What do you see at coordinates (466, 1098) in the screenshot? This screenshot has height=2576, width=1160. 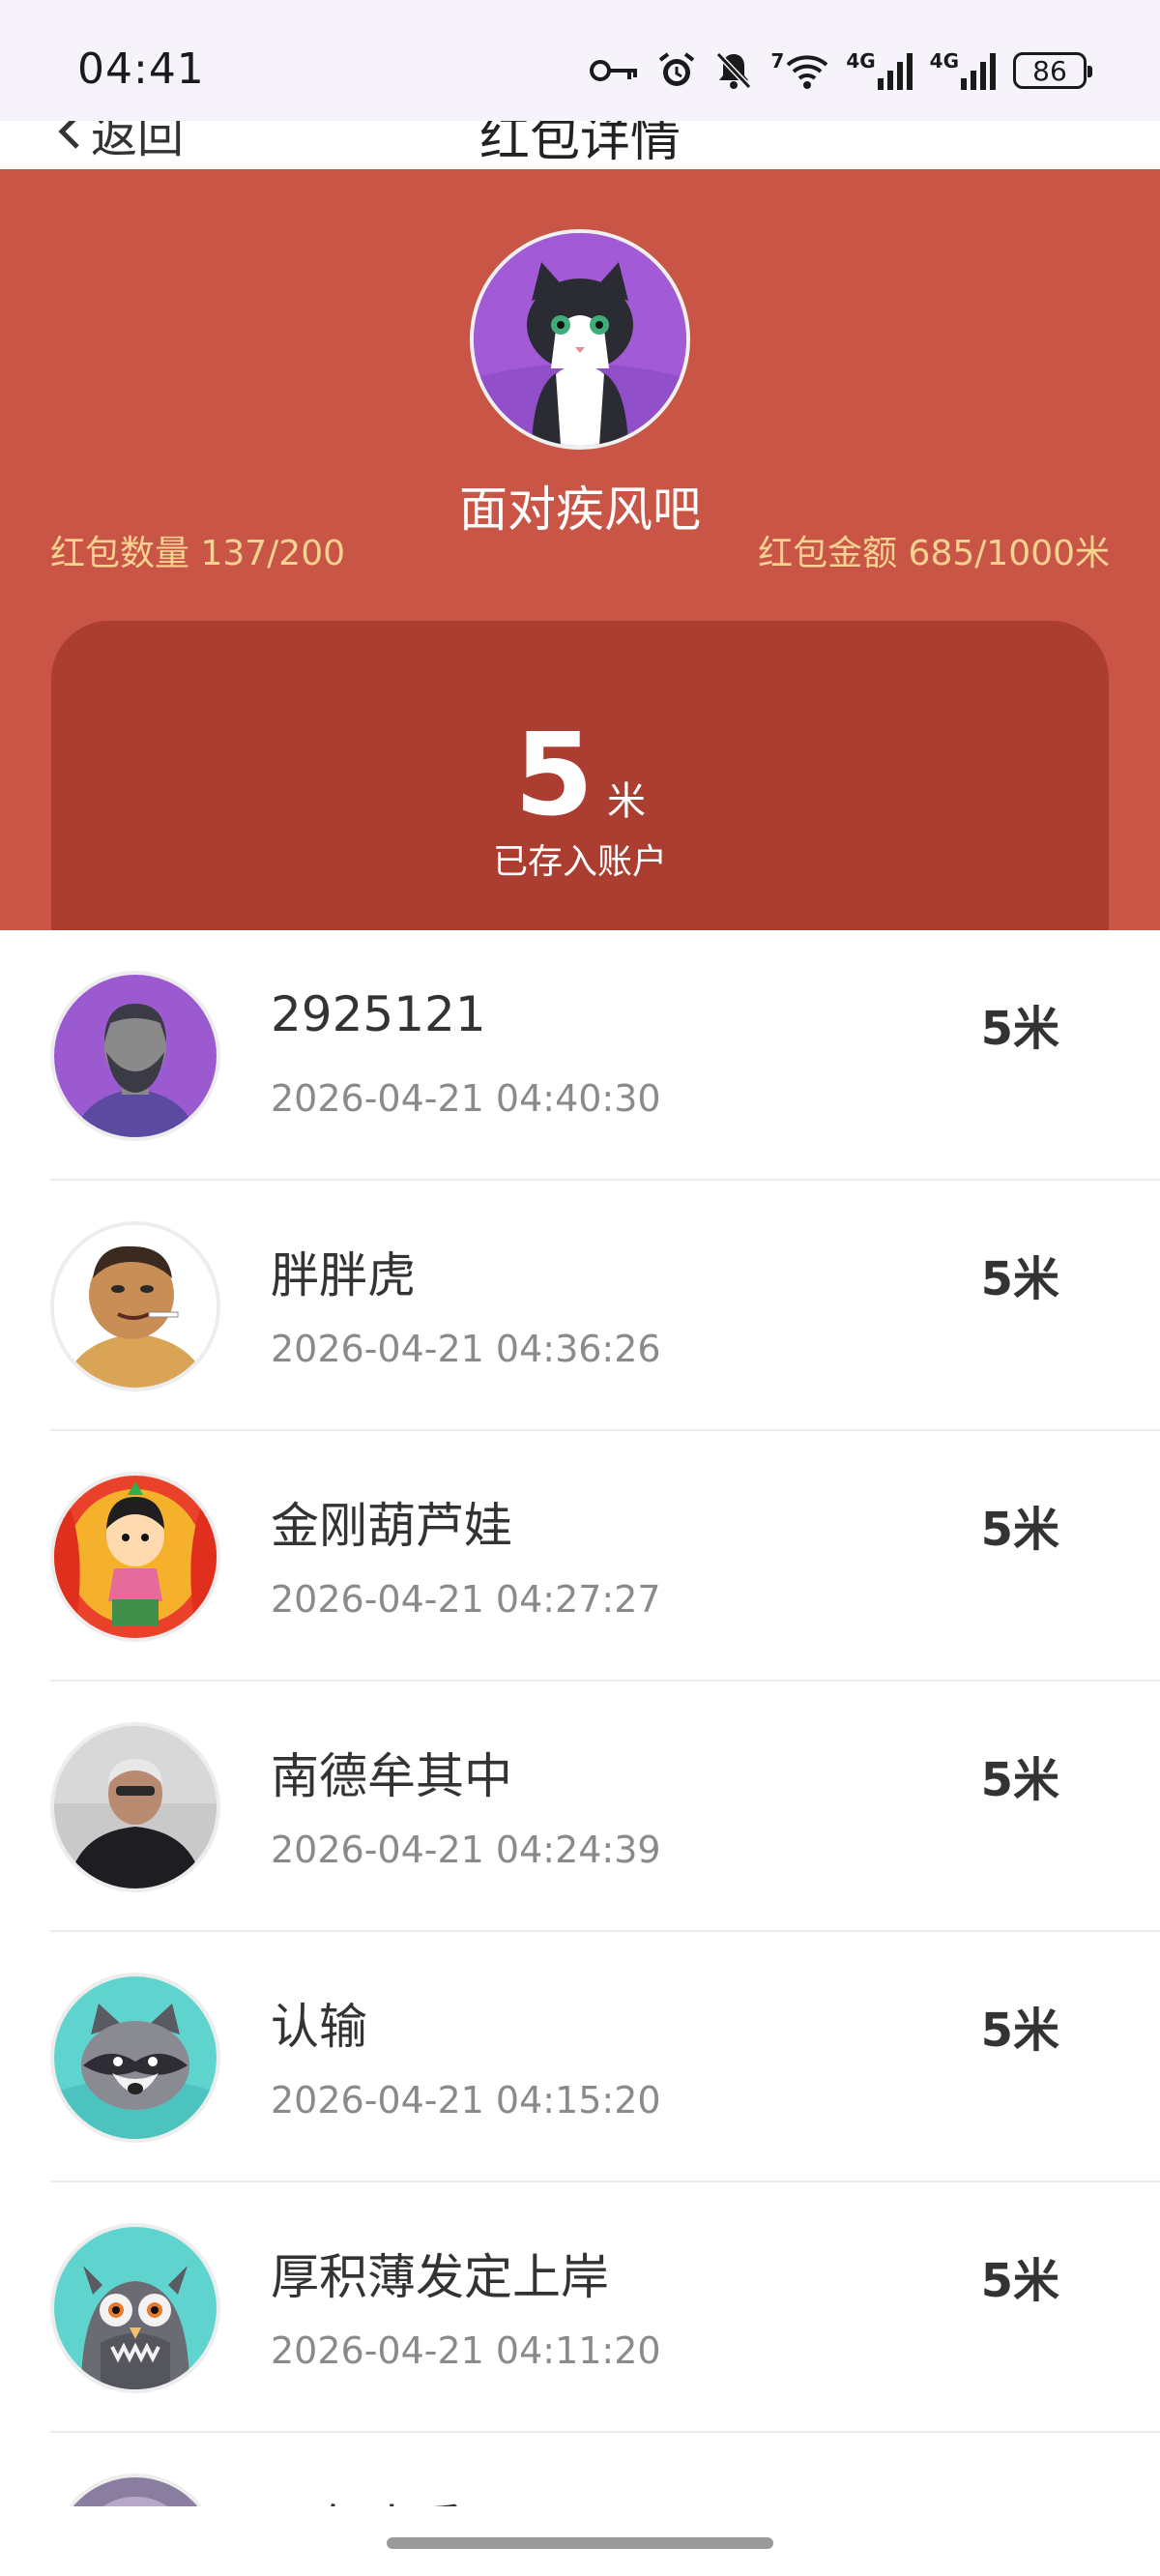 I see `row-time: 2026-04-21 04:40:30` at bounding box center [466, 1098].